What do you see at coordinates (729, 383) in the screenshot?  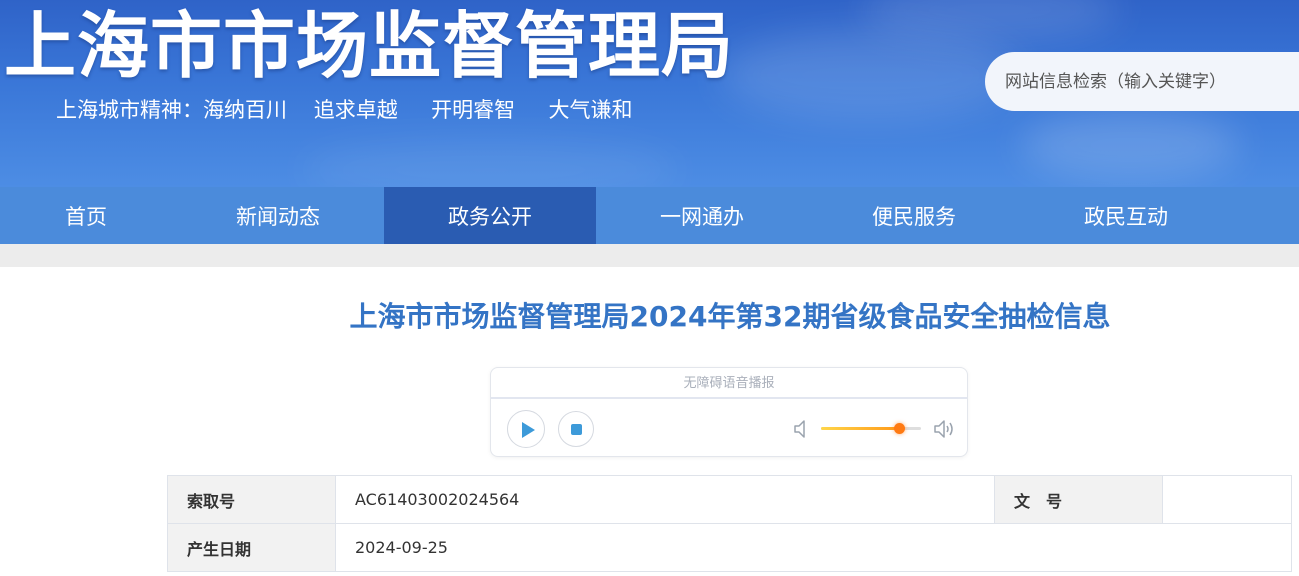 I see `audio-player-label: 无障碍语音播报` at bounding box center [729, 383].